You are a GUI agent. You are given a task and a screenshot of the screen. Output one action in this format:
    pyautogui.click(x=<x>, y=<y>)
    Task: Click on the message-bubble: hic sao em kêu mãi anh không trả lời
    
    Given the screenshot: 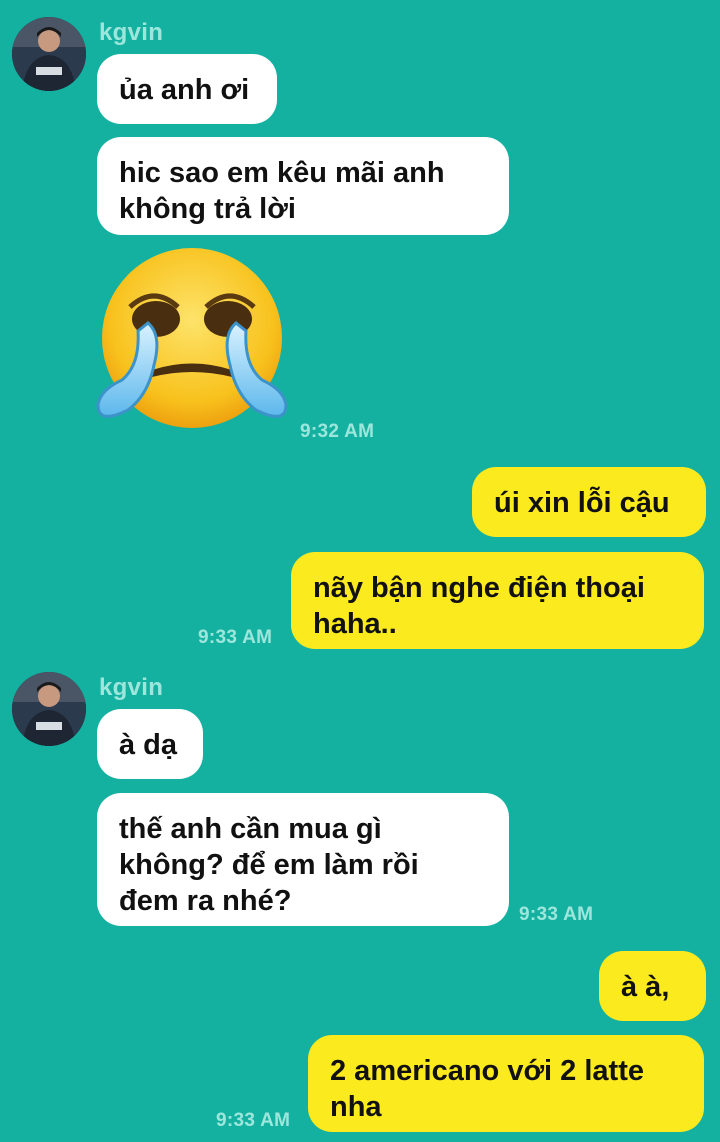 What is the action you would take?
    pyautogui.click(x=303, y=186)
    